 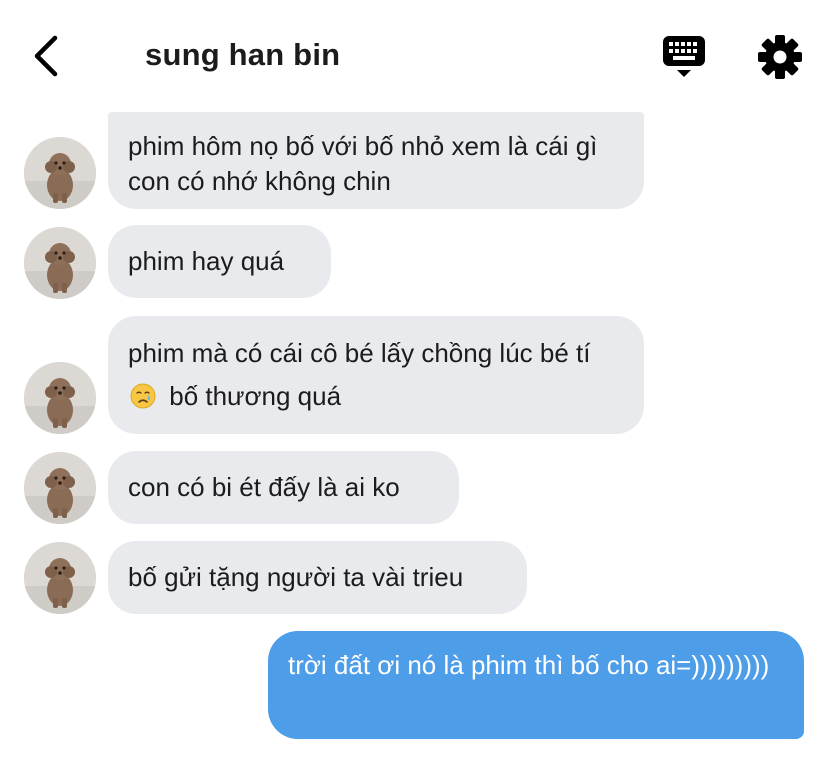 I want to click on message-bubble: con có bi ét đấy là ai ko, so click(x=283, y=487).